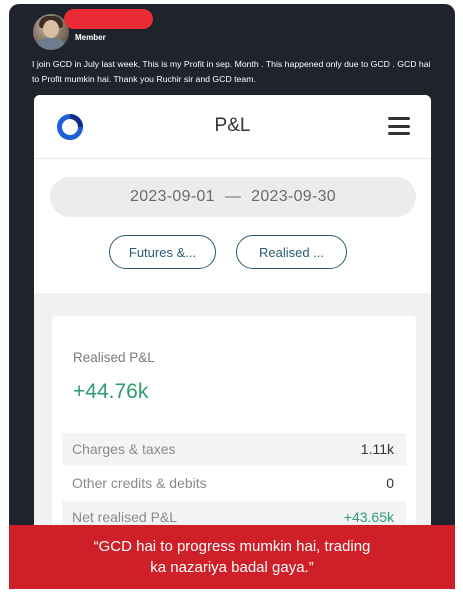 Image resolution: width=463 pixels, height=601 pixels. What do you see at coordinates (390, 483) in the screenshot?
I see `row-value: 0` at bounding box center [390, 483].